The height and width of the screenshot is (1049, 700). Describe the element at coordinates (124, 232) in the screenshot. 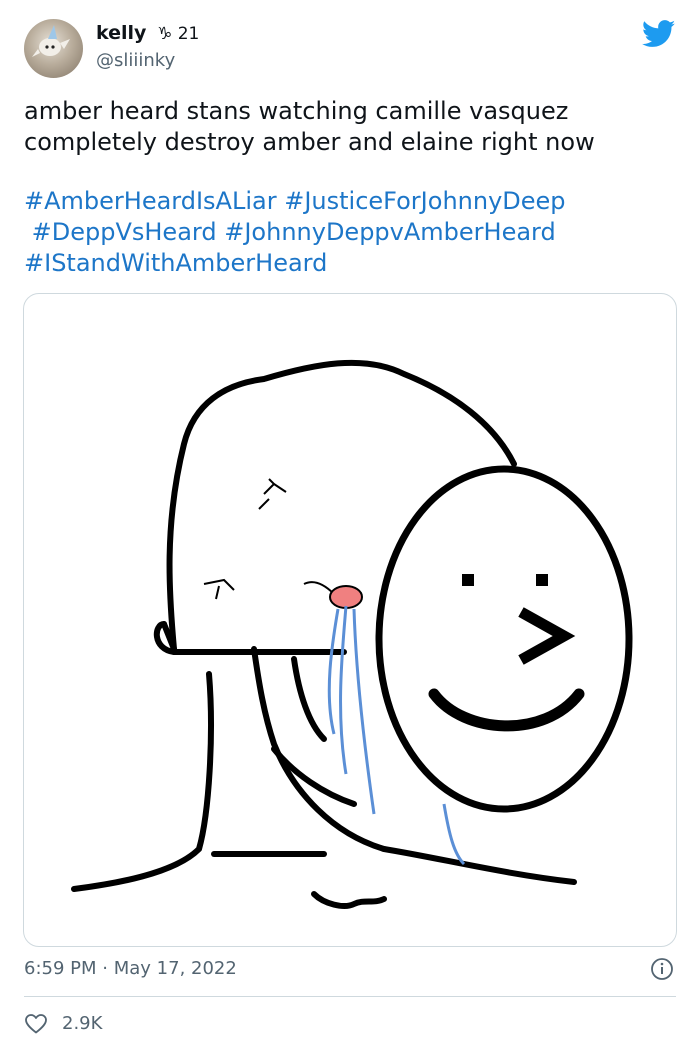

I see `hashtag-link: #DeppVsHeard` at that location.